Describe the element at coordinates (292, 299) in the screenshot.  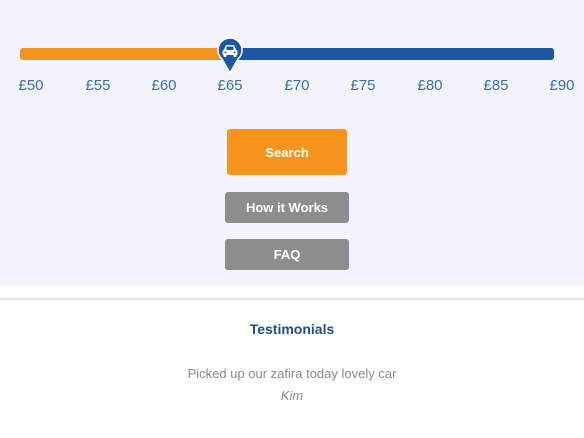
I see `section-divider` at that location.